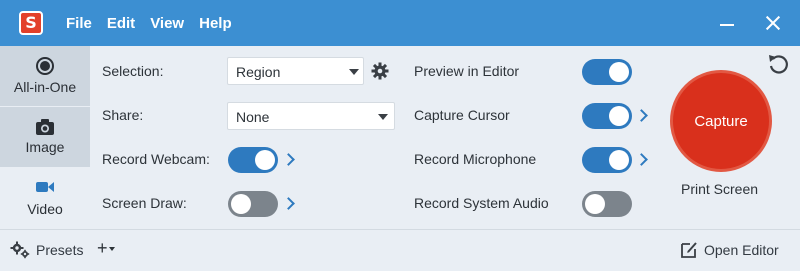 This screenshot has height=271, width=800. I want to click on close-icon, so click(774, 23).